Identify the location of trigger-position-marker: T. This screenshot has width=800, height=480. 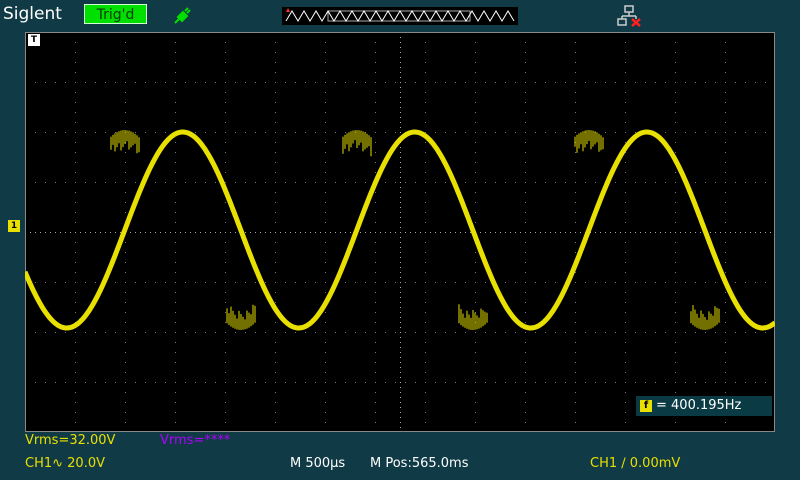
(34, 40).